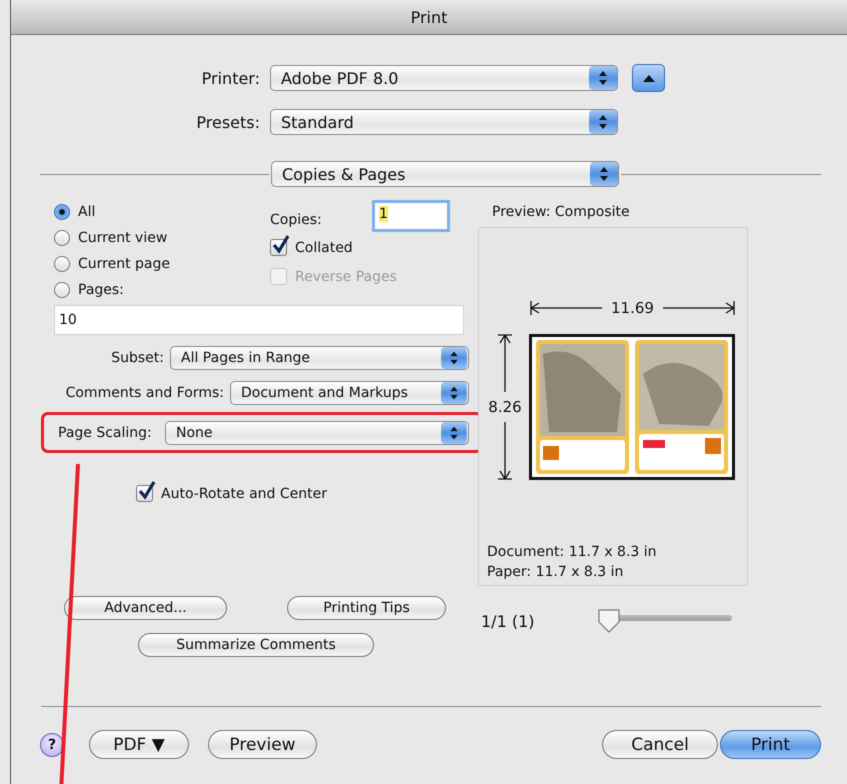  Describe the element at coordinates (244, 494) in the screenshot. I see `checkbox-label: Auto-Rotate and Center` at that location.